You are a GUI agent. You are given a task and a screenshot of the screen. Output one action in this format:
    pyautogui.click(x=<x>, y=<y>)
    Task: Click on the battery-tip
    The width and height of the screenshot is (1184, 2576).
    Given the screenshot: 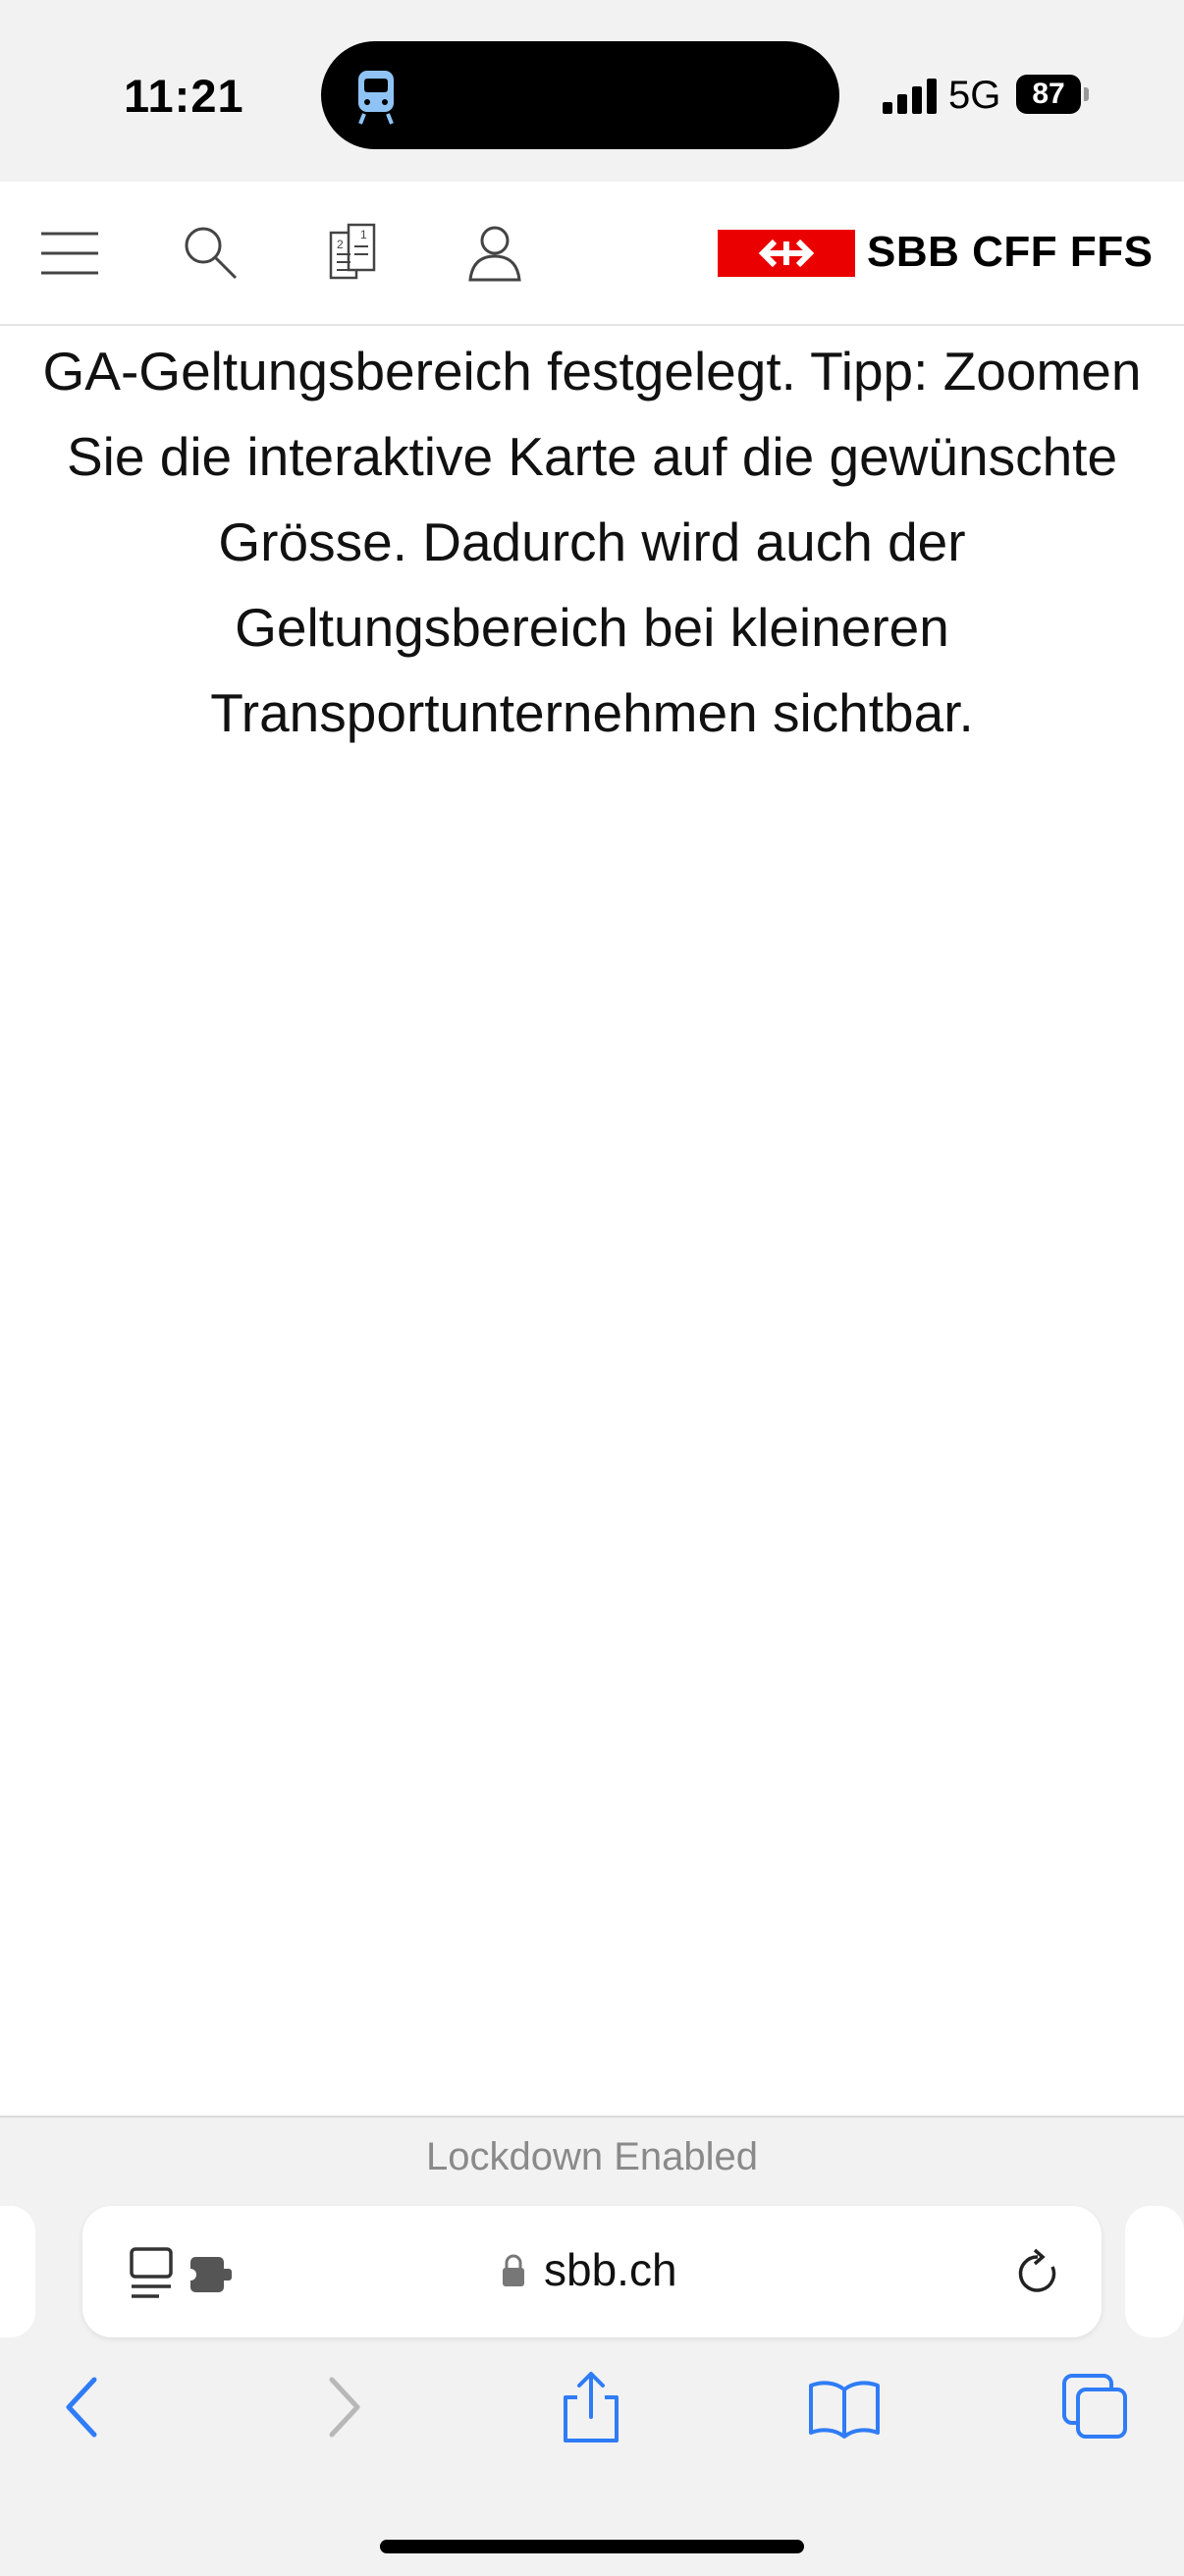 What is the action you would take?
    pyautogui.click(x=1086, y=94)
    